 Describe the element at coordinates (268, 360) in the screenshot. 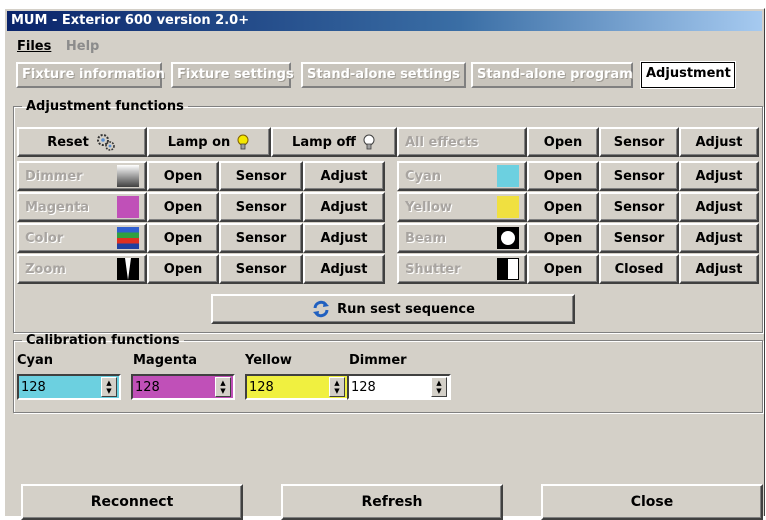

I see `yellow-calibration-label: Yellow` at that location.